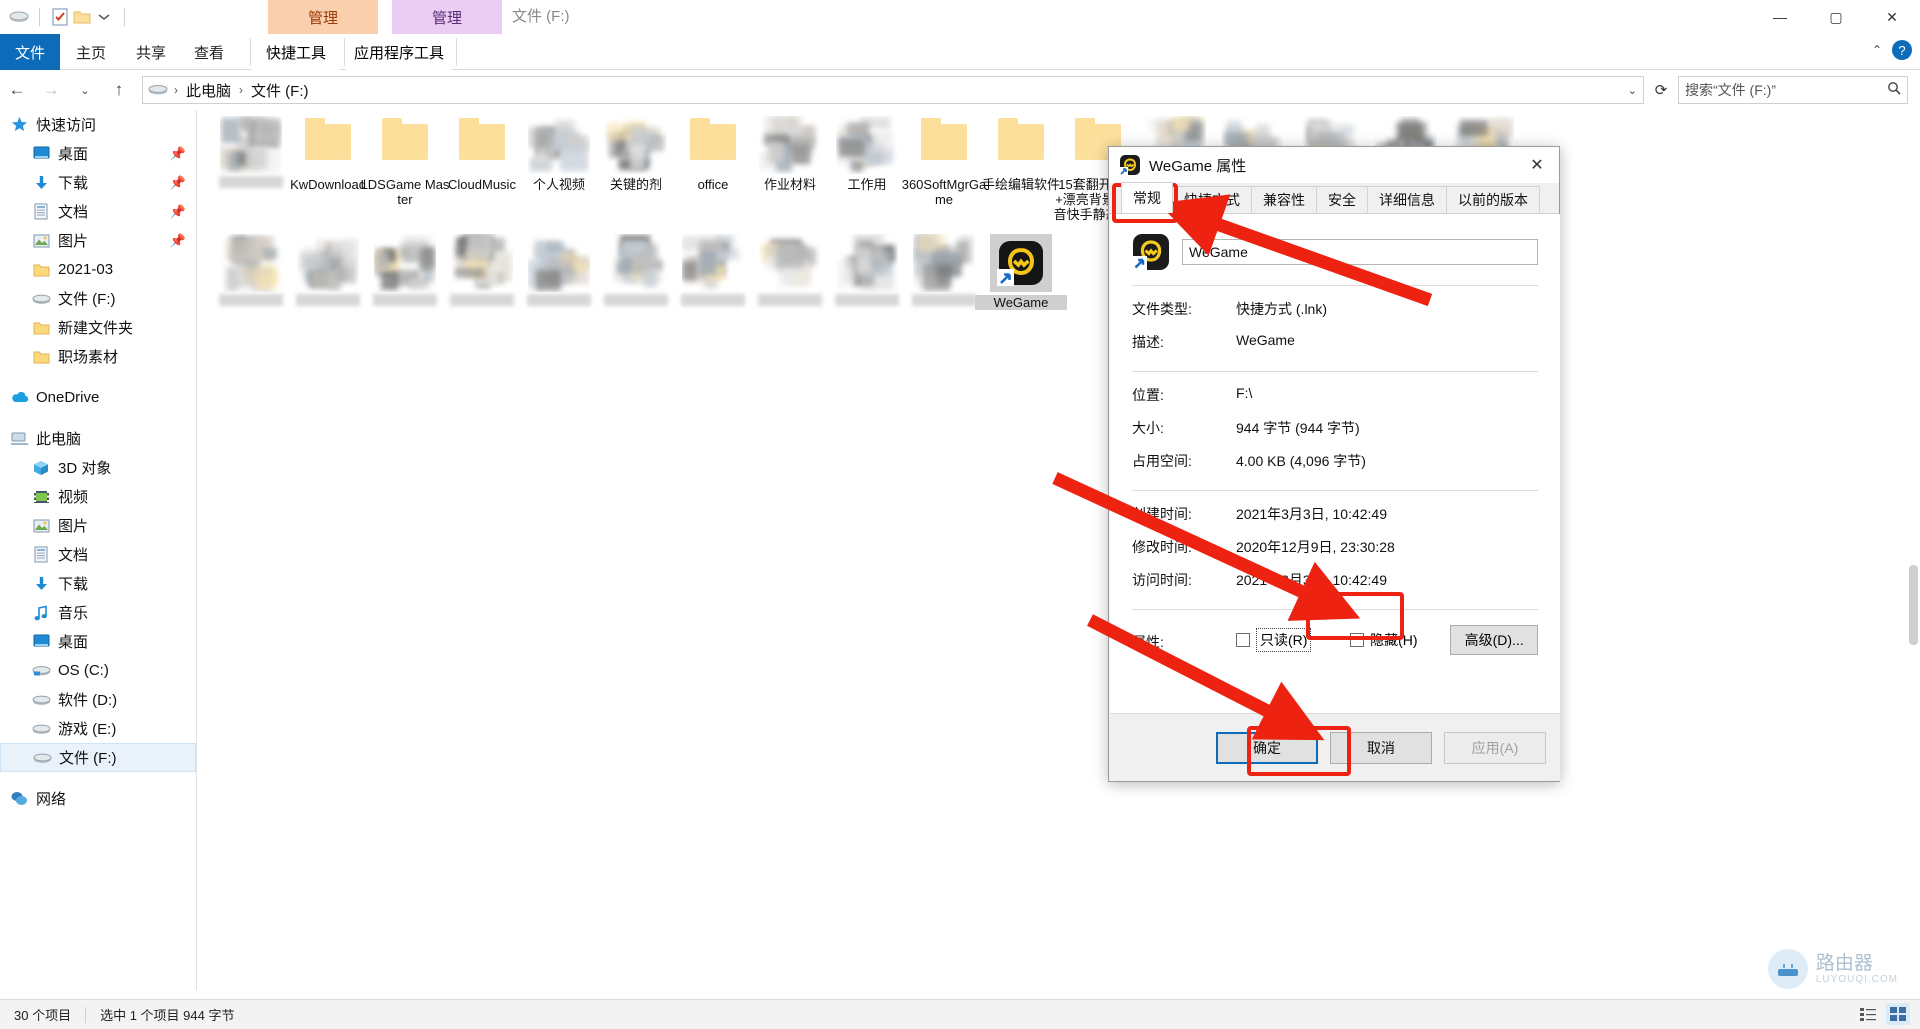  Describe the element at coordinates (1661, 90) in the screenshot. I see `refresh-icon: ⟳` at that location.